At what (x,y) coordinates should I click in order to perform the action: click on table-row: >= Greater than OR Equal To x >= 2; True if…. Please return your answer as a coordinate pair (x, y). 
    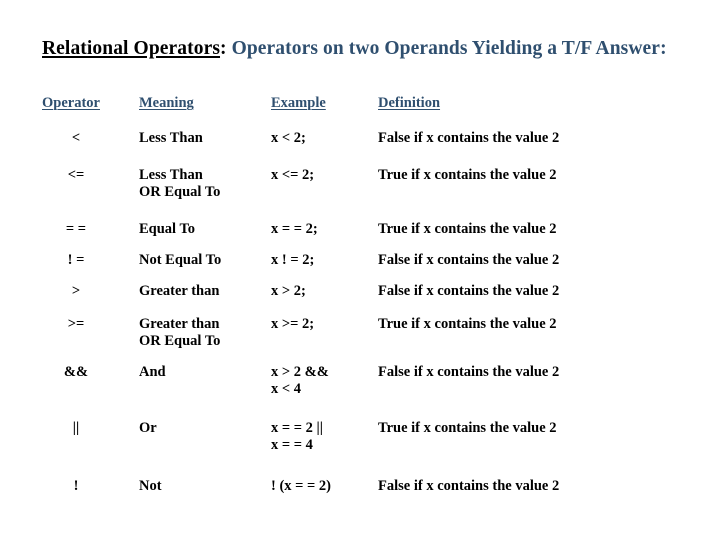
    Looking at the image, I should click on (367, 325).